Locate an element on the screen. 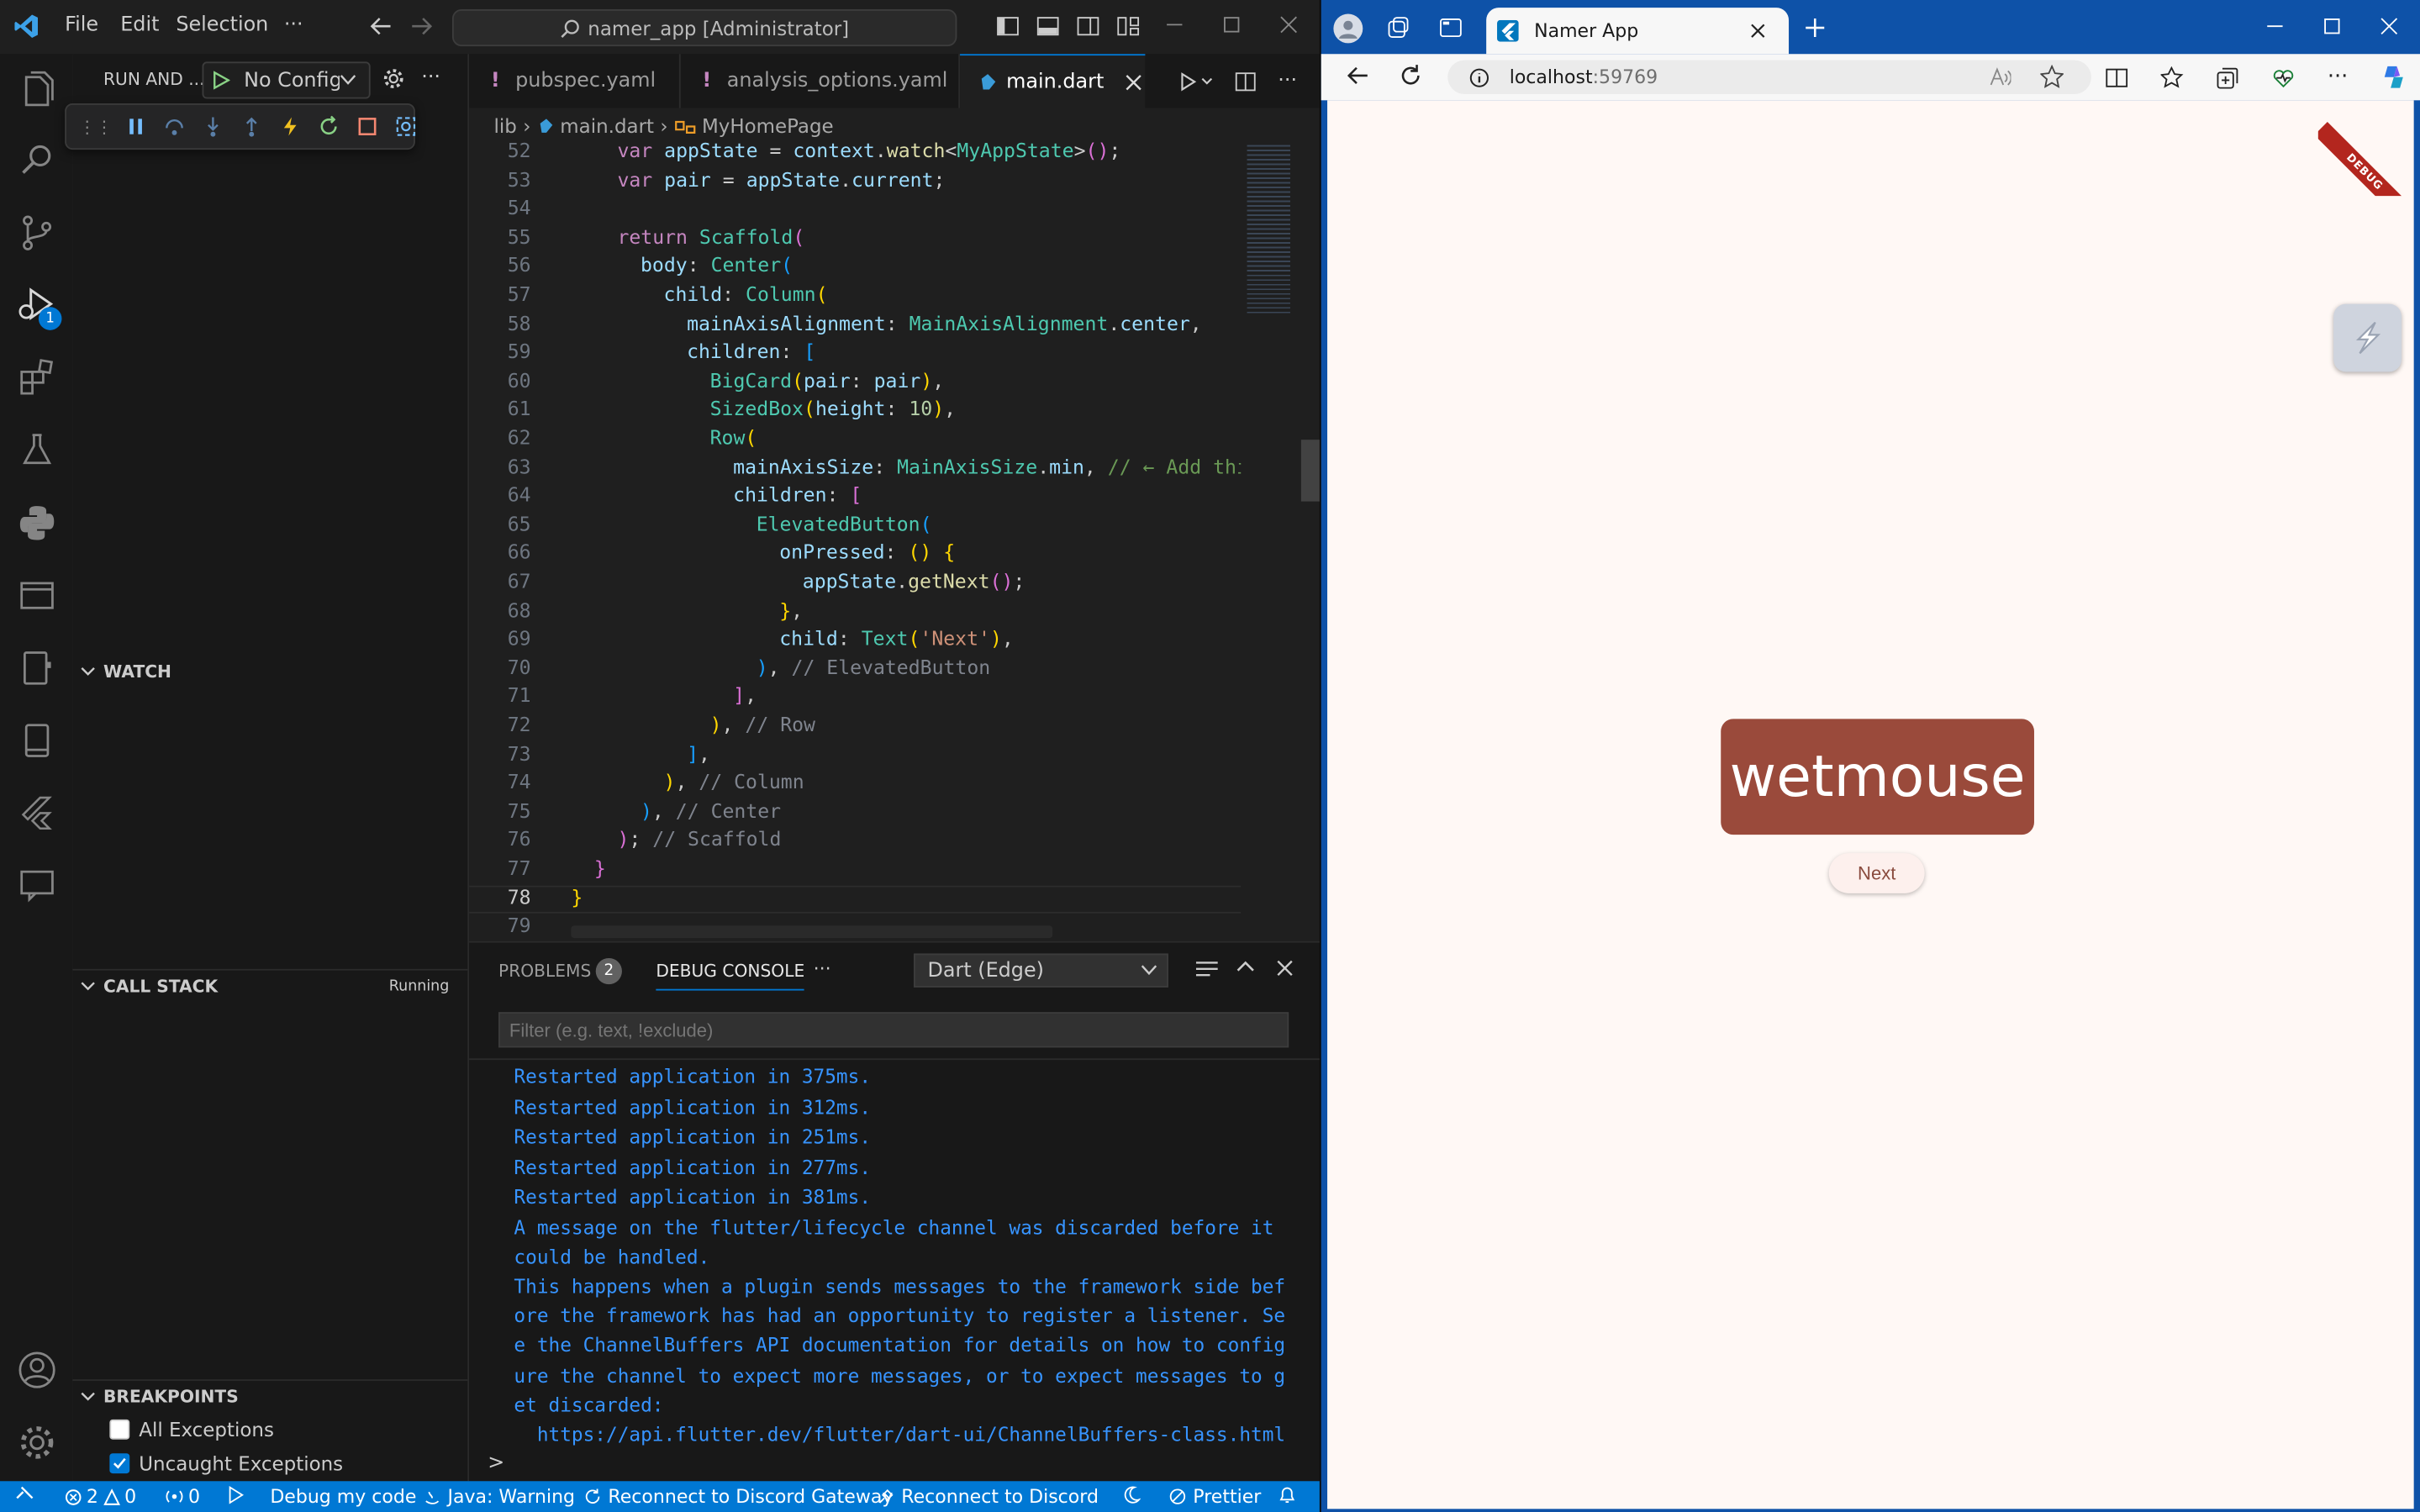  explorer-icon is located at coordinates (37, 90).